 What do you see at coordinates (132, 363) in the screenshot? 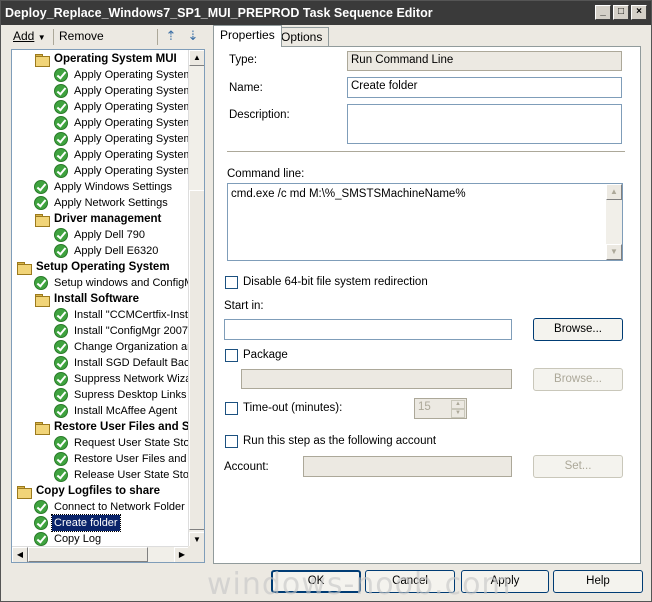
I see `tree-item-label: Install SGD Default Back` at bounding box center [132, 363].